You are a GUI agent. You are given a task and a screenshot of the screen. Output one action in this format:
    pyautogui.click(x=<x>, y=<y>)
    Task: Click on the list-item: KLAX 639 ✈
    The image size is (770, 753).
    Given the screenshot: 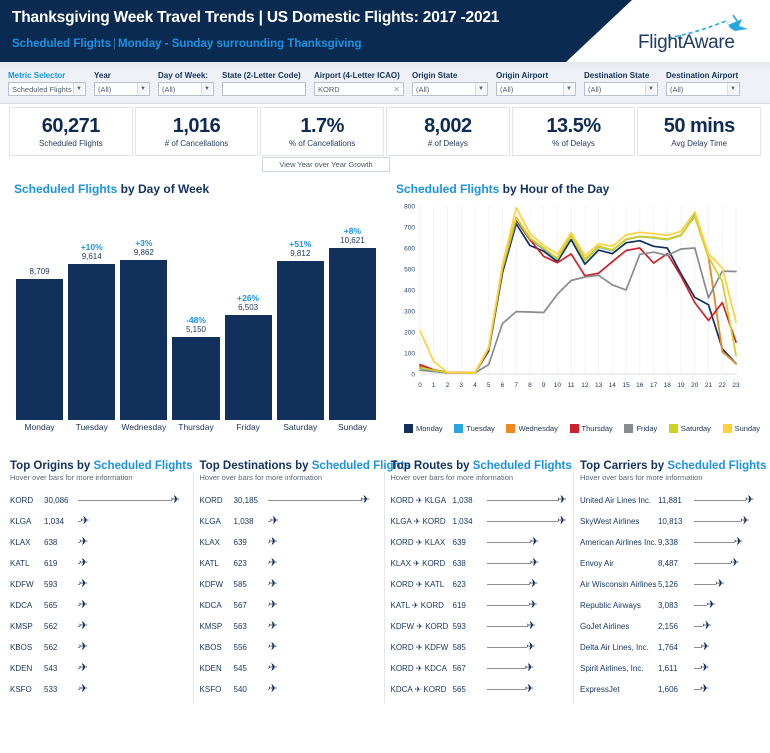 What is the action you would take?
    pyautogui.click(x=292, y=542)
    